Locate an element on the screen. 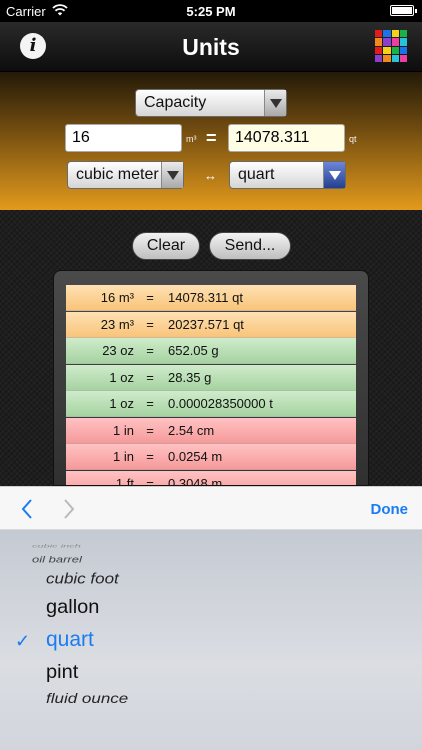 The height and width of the screenshot is (750, 422). history-rhs: 28.35 g is located at coordinates (190, 377).